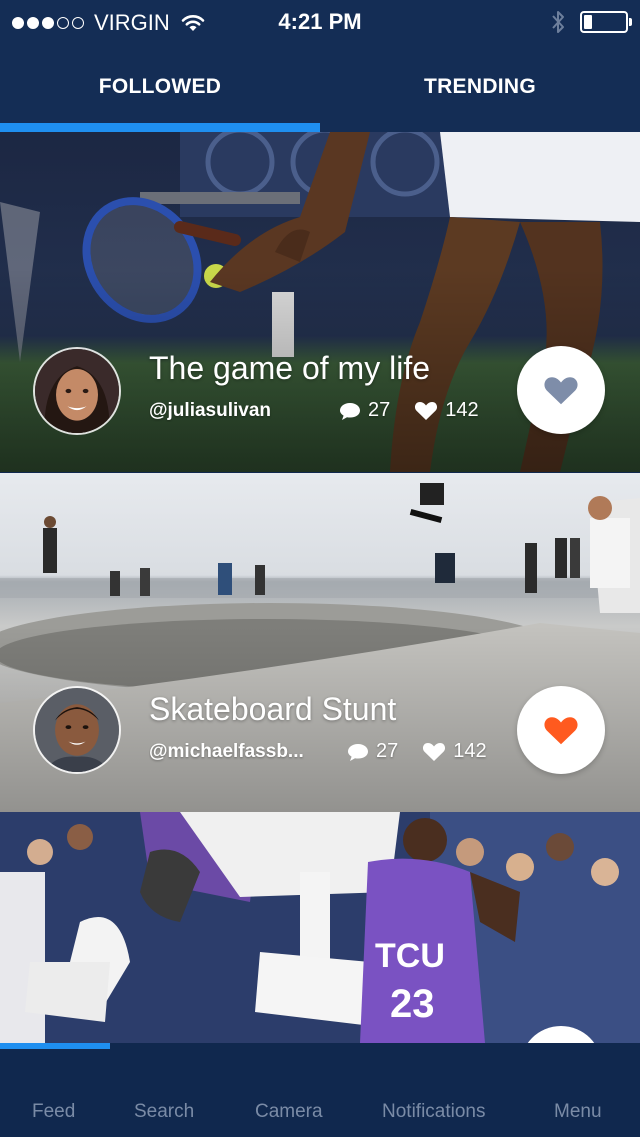  I want to click on post-meta: @michaelfassb... 27 142, so click(318, 751).